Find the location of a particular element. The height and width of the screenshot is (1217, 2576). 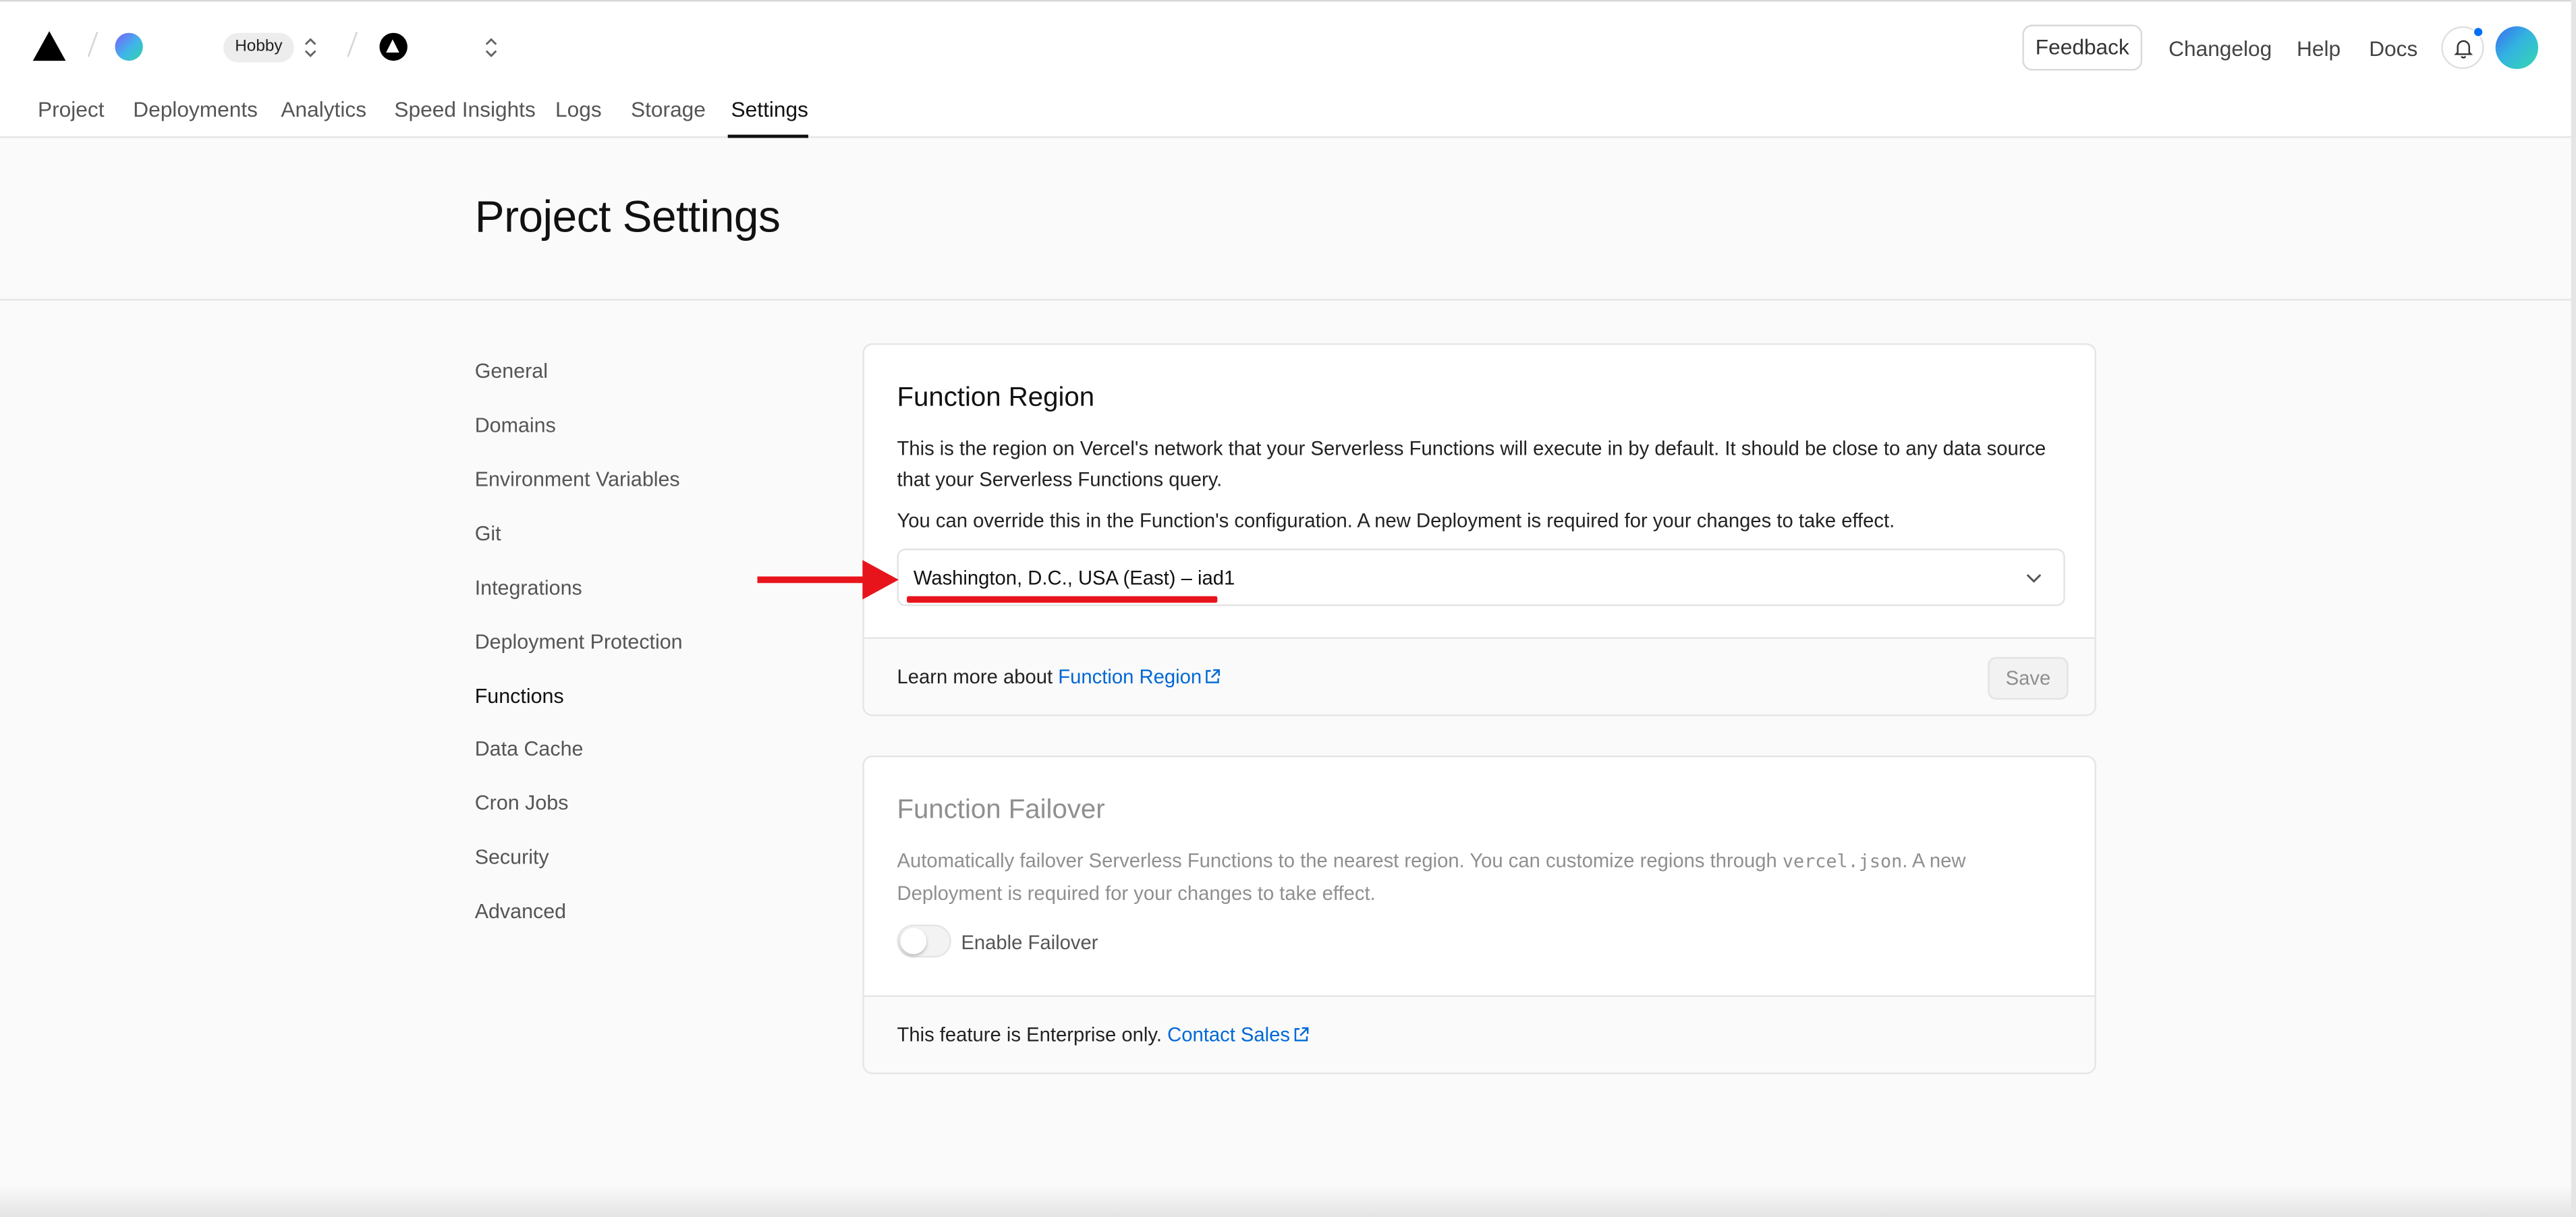

team-switcher-chevron-icon is located at coordinates (310, 47).